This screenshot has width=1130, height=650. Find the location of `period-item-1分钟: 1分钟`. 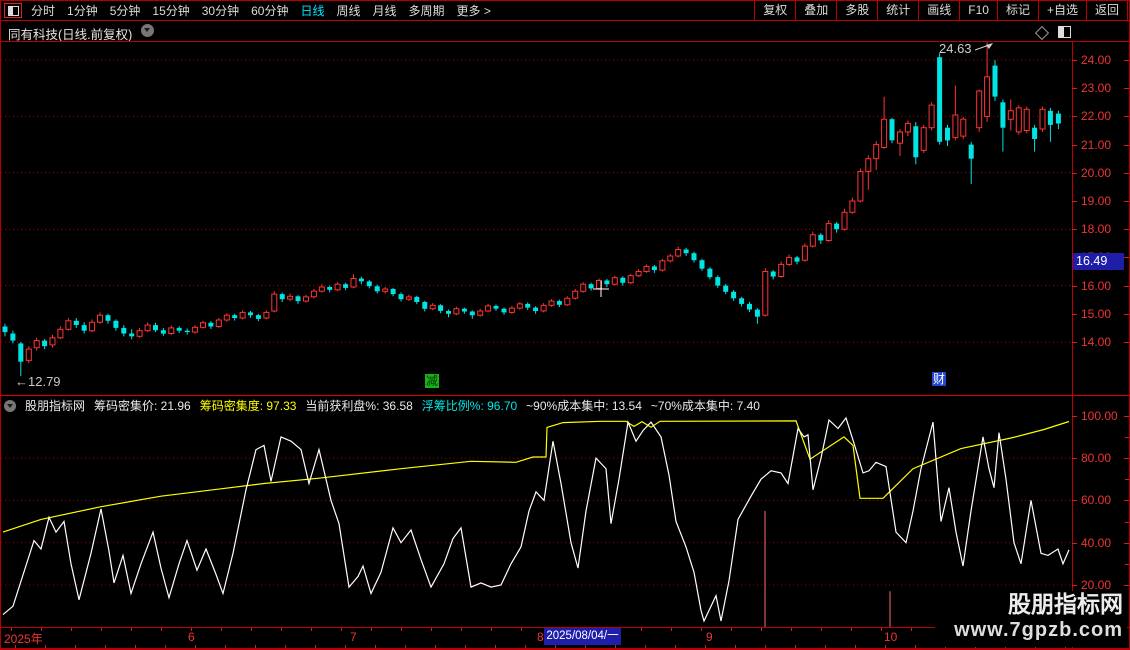

period-item-1分钟: 1分钟 is located at coordinates (82, 10).